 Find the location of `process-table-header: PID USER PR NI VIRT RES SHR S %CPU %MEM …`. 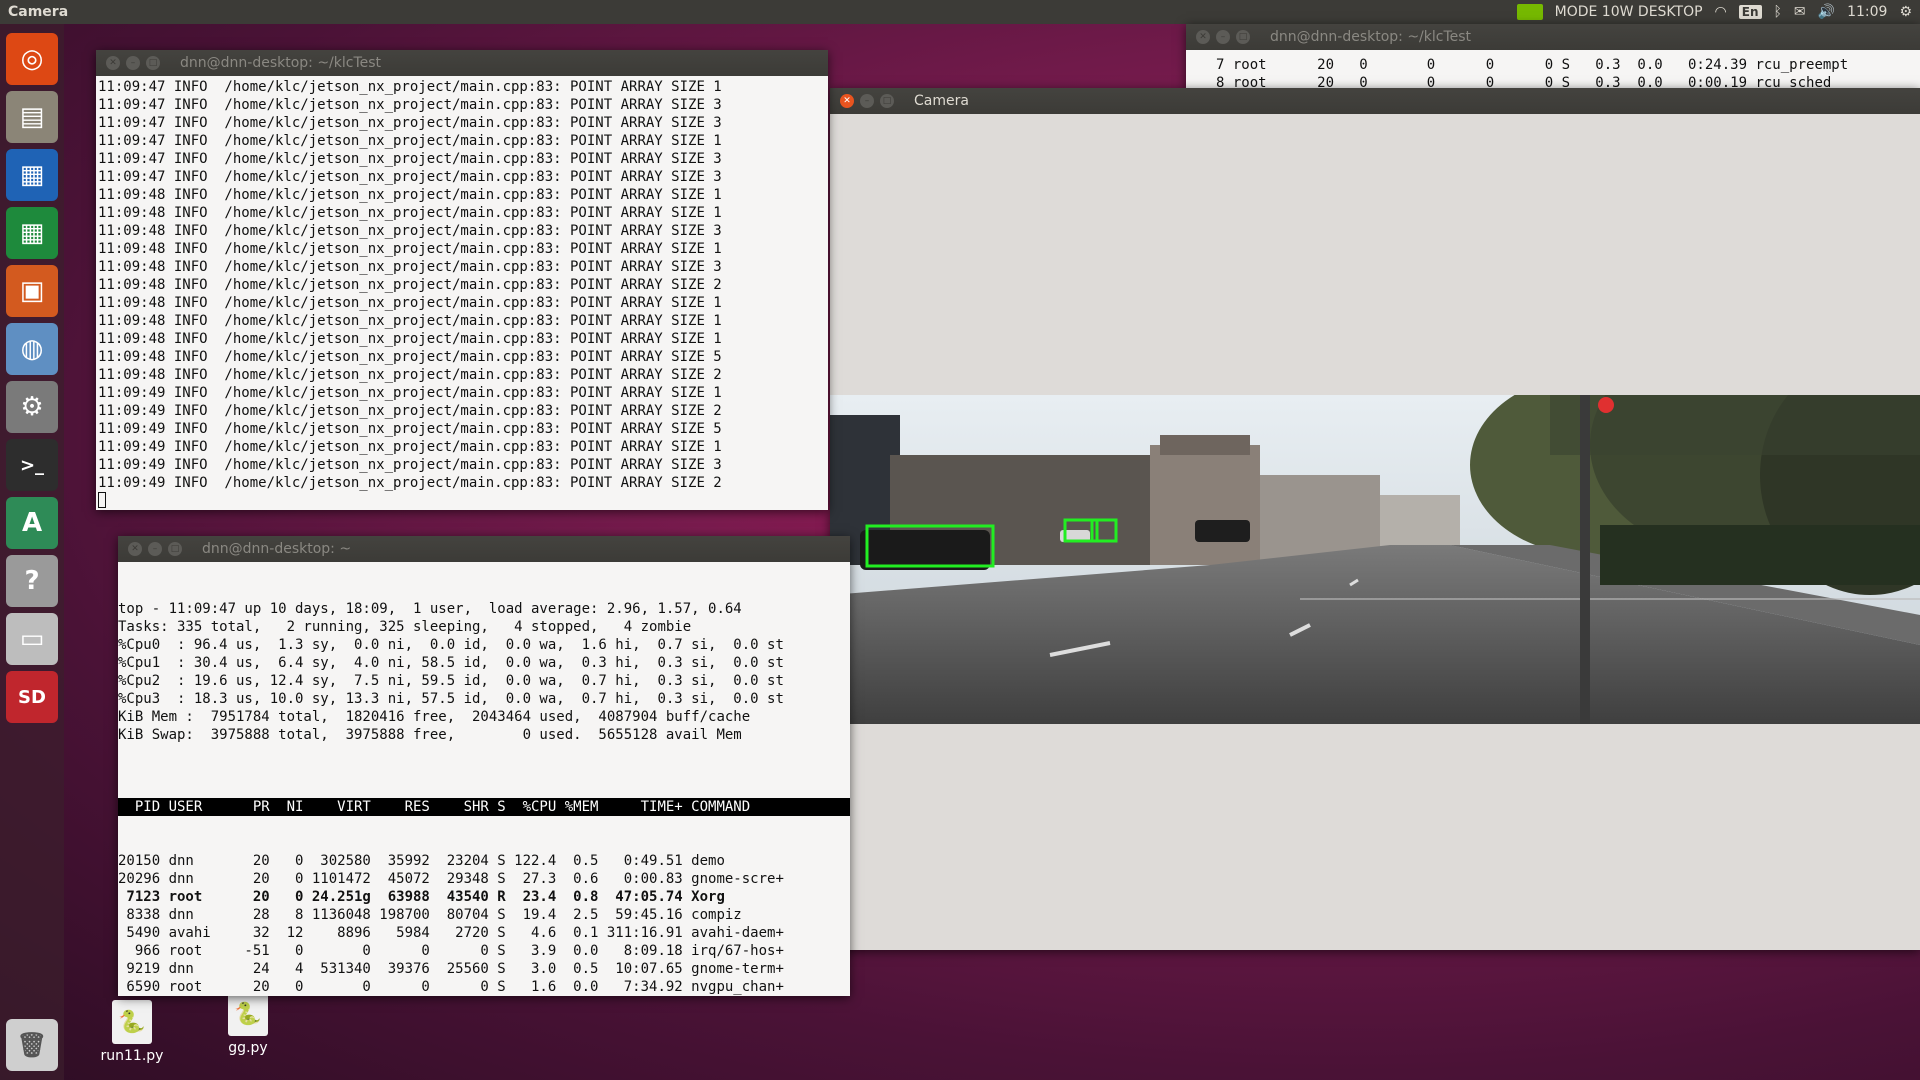

process-table-header: PID USER PR NI VIRT RES SHR S %CPU %MEM … is located at coordinates (484, 807).